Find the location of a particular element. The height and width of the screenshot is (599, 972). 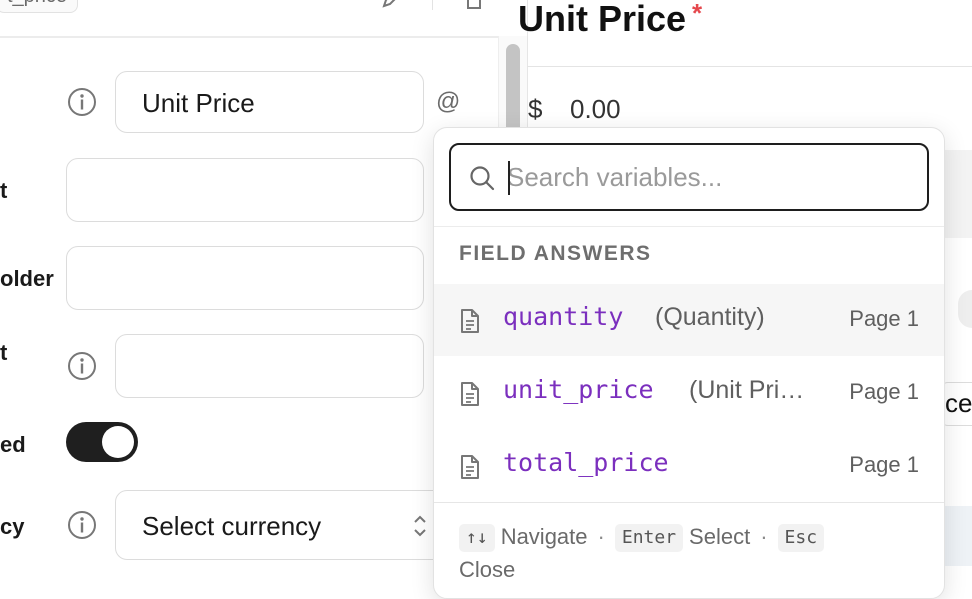

edit-icon is located at coordinates (391, 5).